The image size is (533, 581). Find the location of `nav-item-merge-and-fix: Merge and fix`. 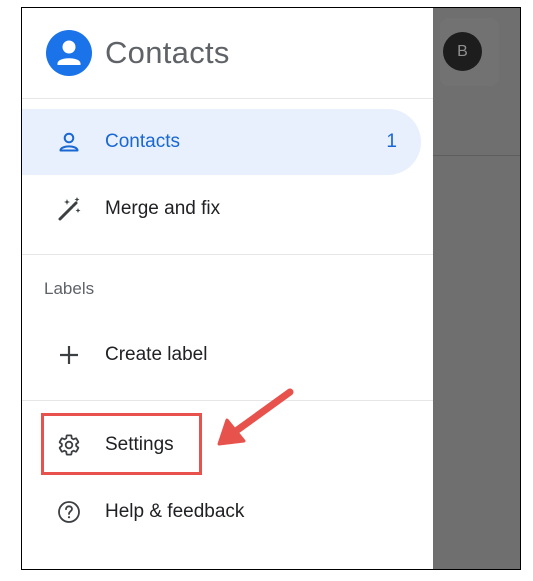

nav-item-merge-and-fix: Merge and fix is located at coordinates (221, 209).